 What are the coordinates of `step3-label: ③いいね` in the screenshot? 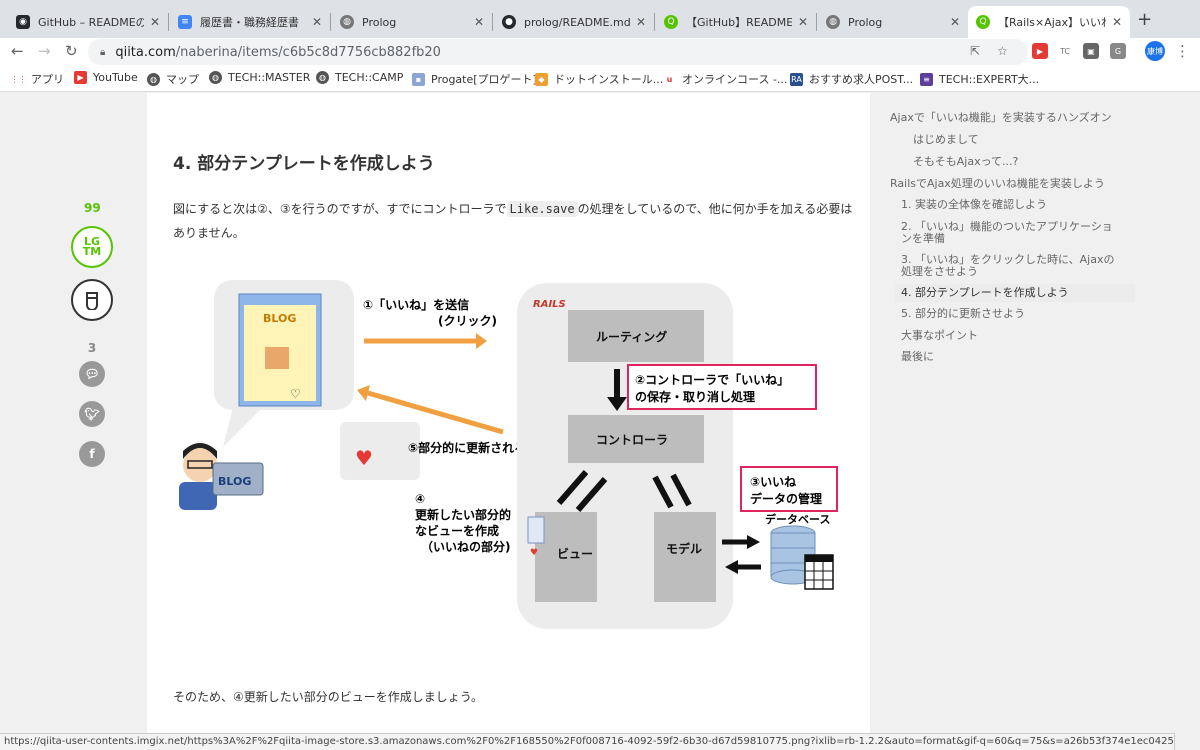 It's located at (773, 482).